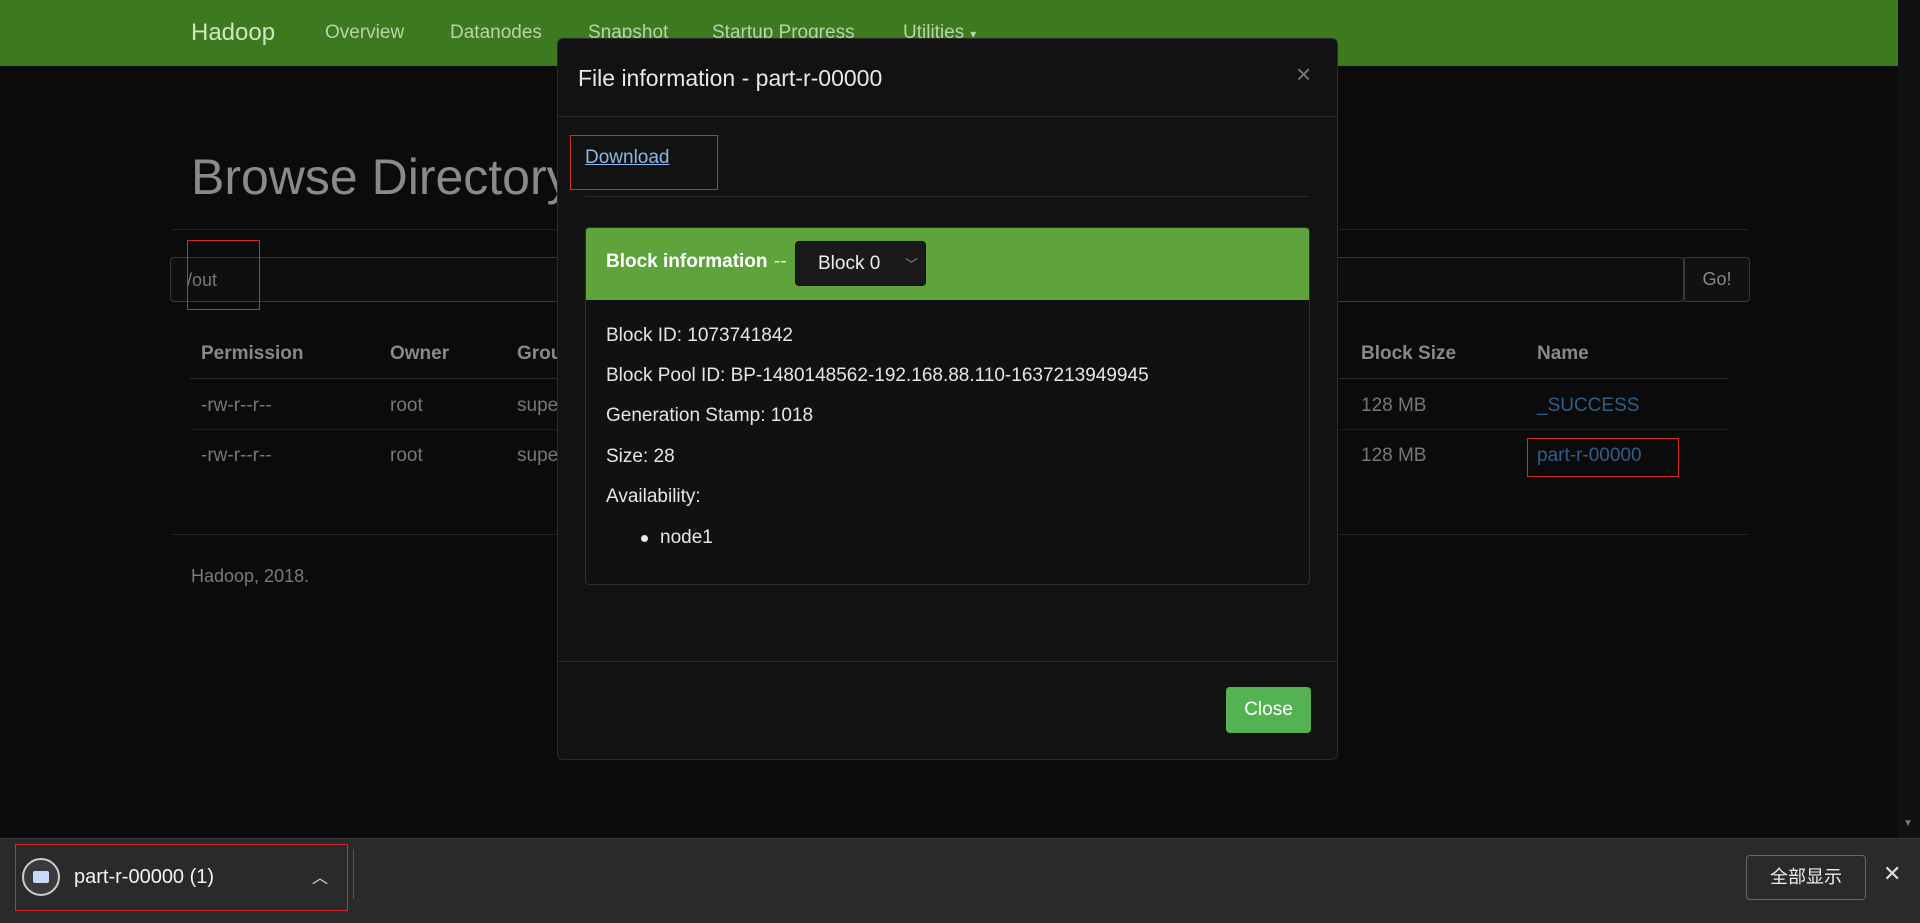 This screenshot has height=923, width=1920. What do you see at coordinates (1909, 419) in the screenshot?
I see `page-scrollbar` at bounding box center [1909, 419].